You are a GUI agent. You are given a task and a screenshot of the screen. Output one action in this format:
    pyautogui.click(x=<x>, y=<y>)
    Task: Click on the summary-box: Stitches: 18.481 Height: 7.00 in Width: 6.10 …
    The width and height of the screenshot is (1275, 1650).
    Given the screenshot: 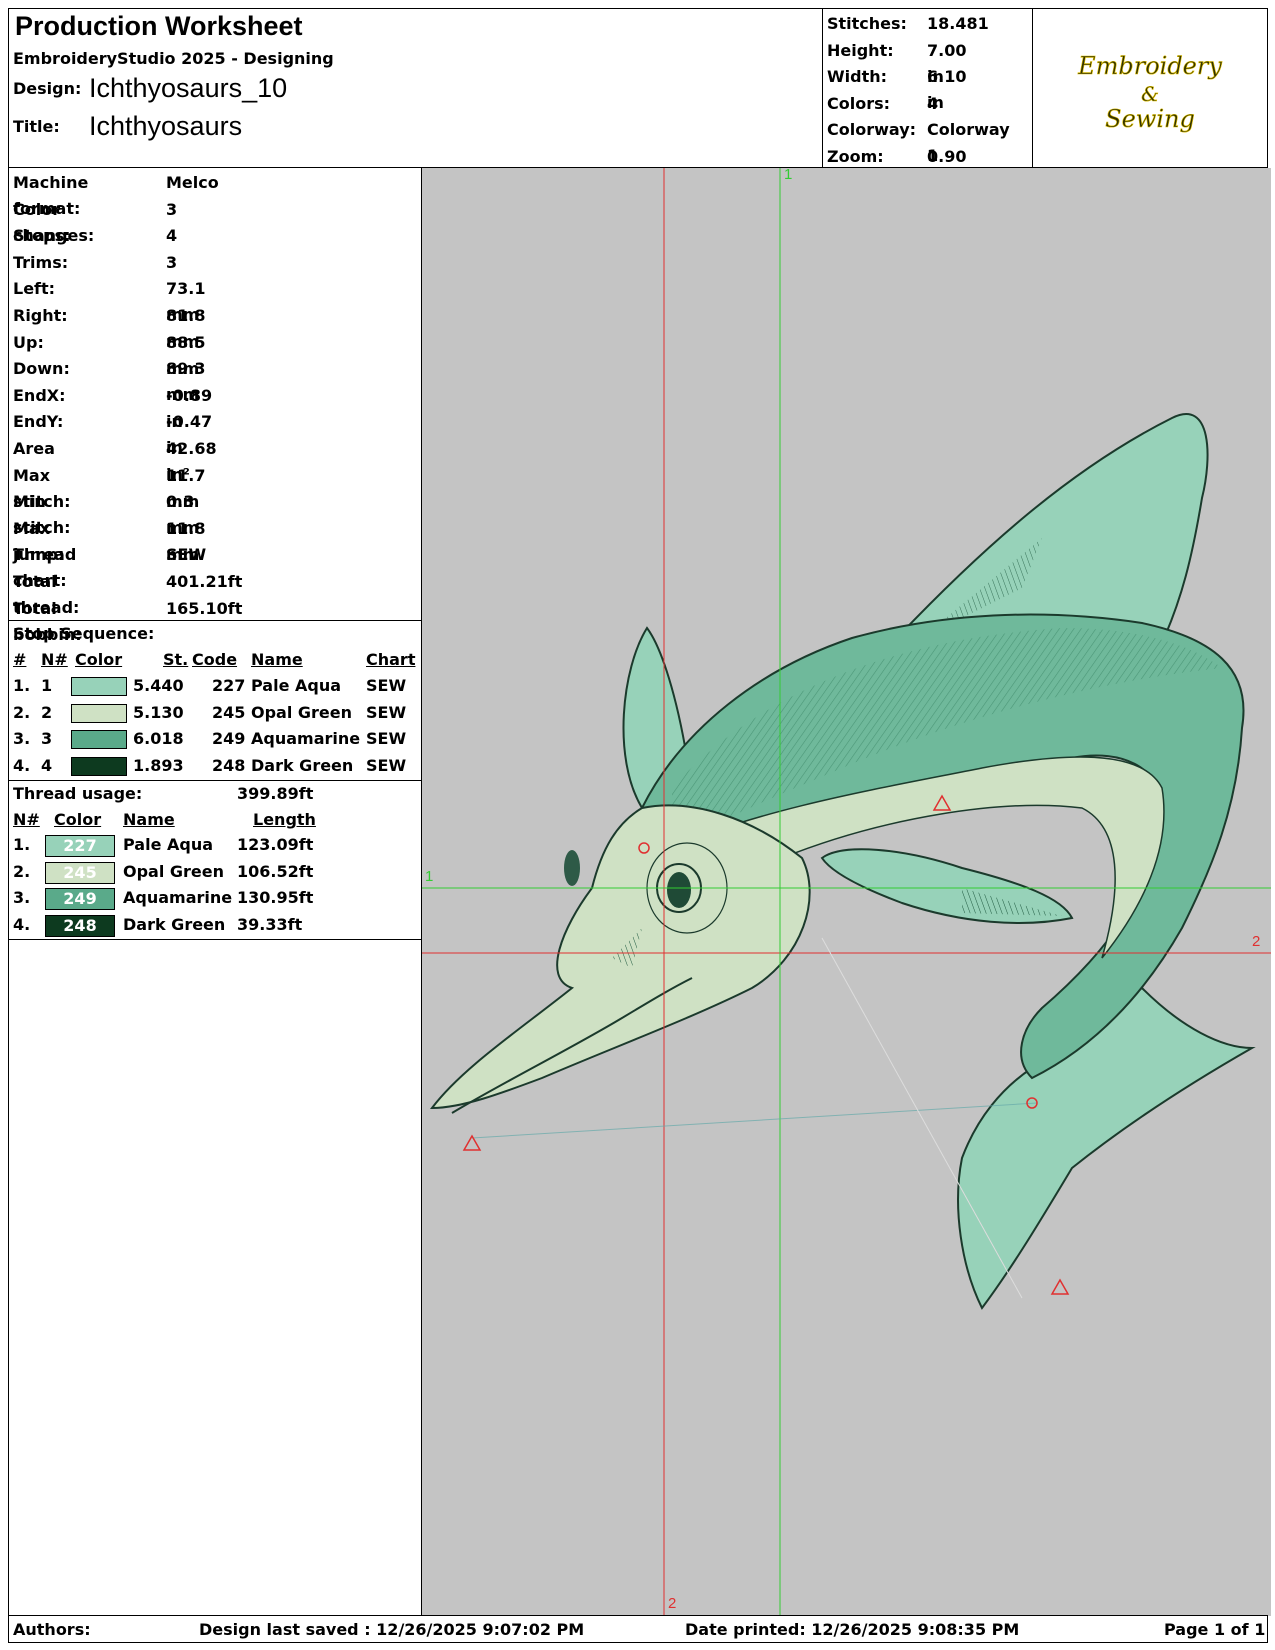 What is the action you would take?
    pyautogui.click(x=927, y=88)
    